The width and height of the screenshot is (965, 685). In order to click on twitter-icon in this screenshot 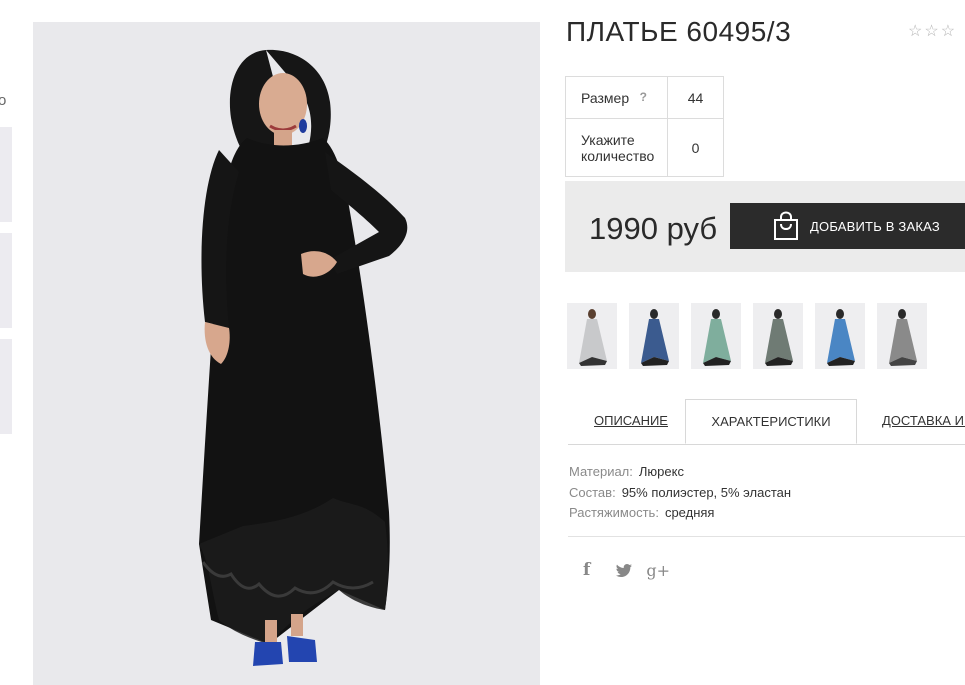, I will do `click(624, 570)`.